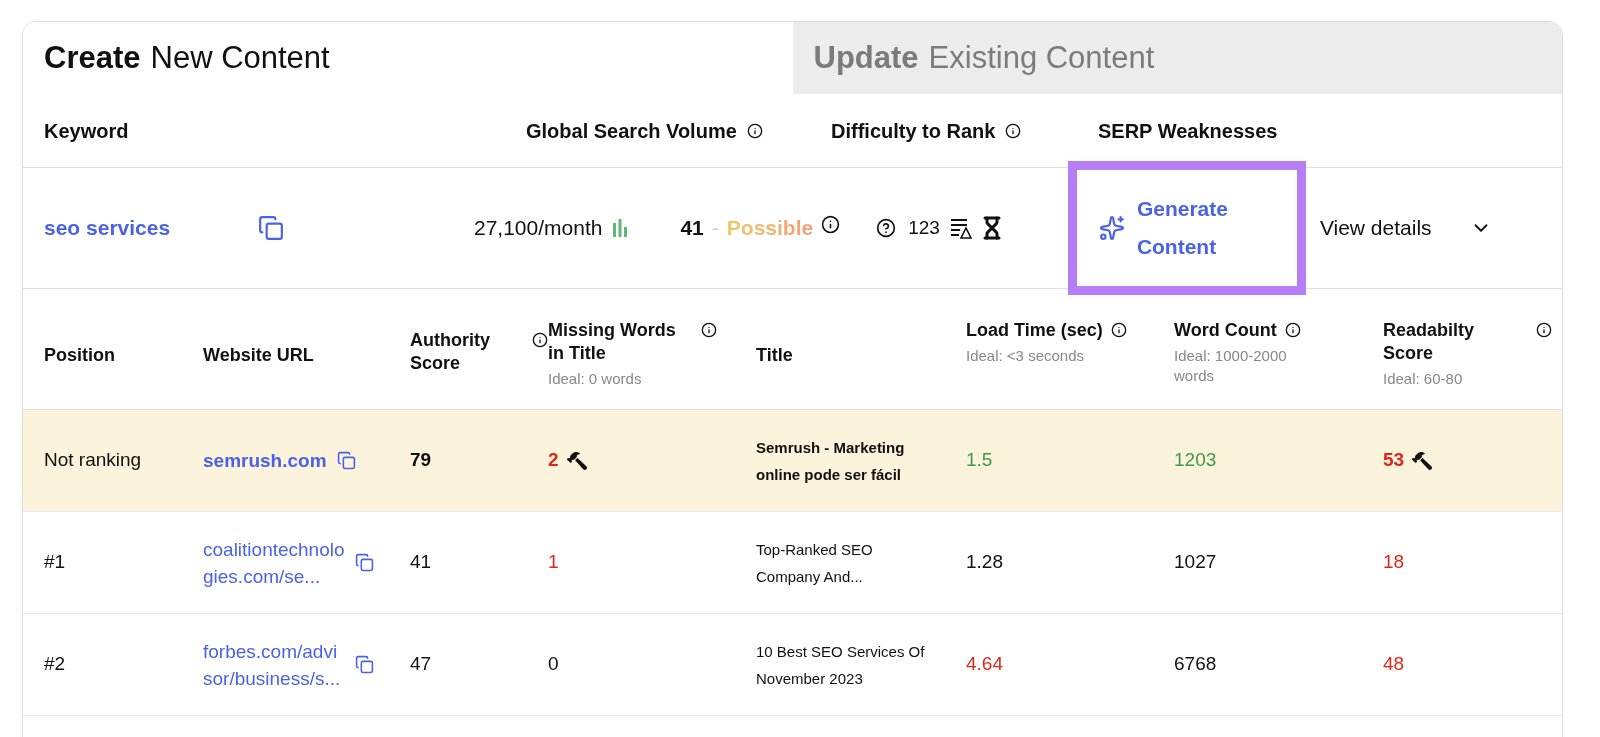 This screenshot has width=1600, height=737. Describe the element at coordinates (1111, 228) in the screenshot. I see `sparkles-icon` at that location.